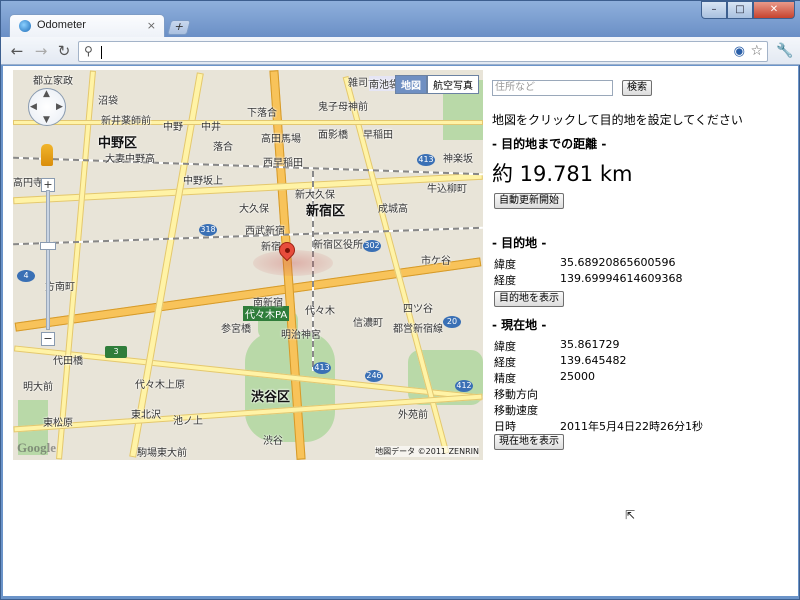  I want to click on map-label: 牛込柳町, so click(447, 189).